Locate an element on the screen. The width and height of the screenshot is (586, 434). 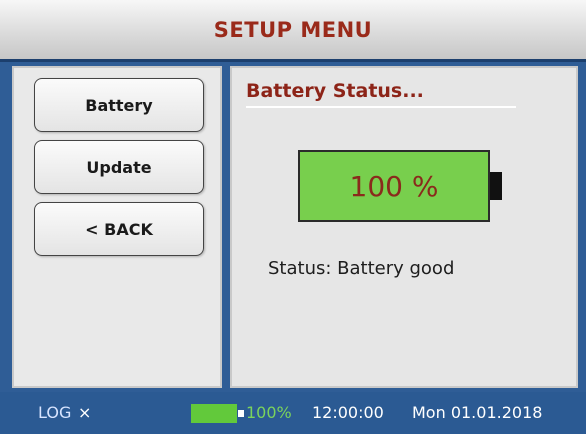
footer-battery-percent: 100% is located at coordinates (269, 412).